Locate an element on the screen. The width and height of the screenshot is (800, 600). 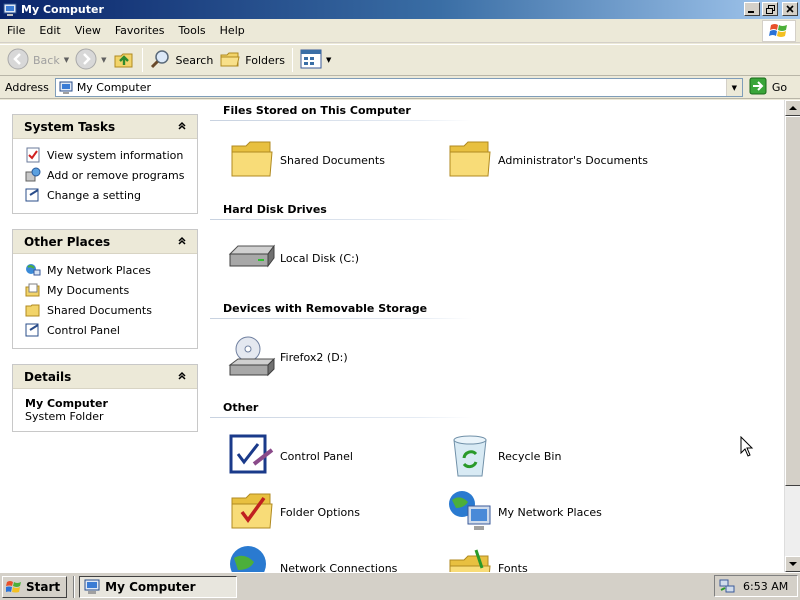
scroll-down-button is located at coordinates (792, 564).